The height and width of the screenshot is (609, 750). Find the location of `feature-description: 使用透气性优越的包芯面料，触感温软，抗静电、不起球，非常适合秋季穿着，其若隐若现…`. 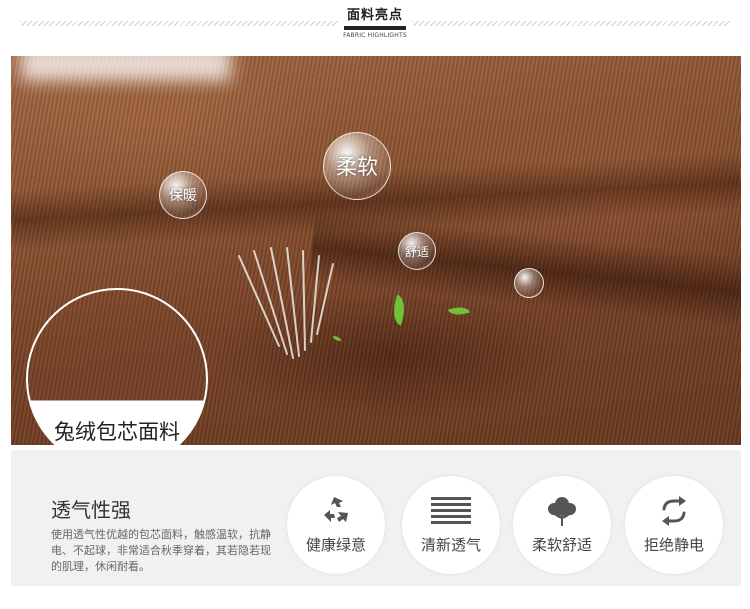

feature-description: 使用透气性优越的包芯面料，触感温软，抗静电、不起球，非常适合秋季穿着，其若隐若现… is located at coordinates (161, 550).